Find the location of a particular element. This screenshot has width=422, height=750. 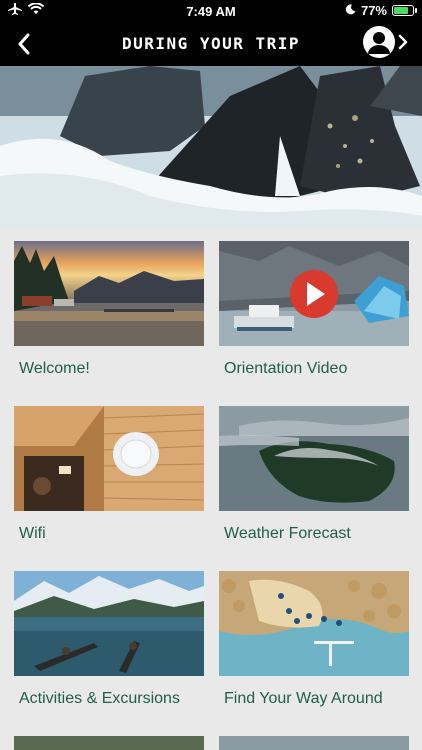

tile-welcome: Welcome! is located at coordinates (109, 311).